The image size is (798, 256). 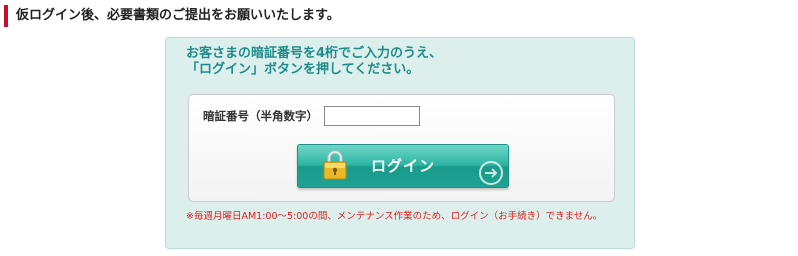 I want to click on login-button: ログイン, so click(x=403, y=166).